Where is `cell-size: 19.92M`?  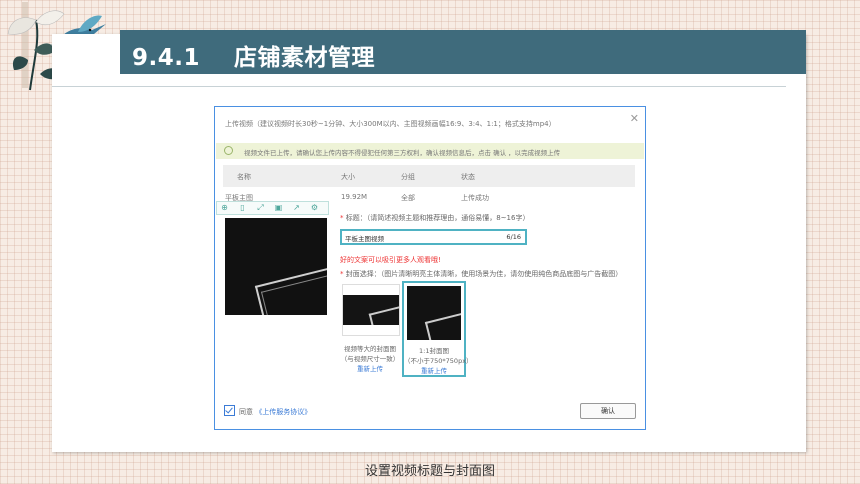
cell-size: 19.92M is located at coordinates (354, 197).